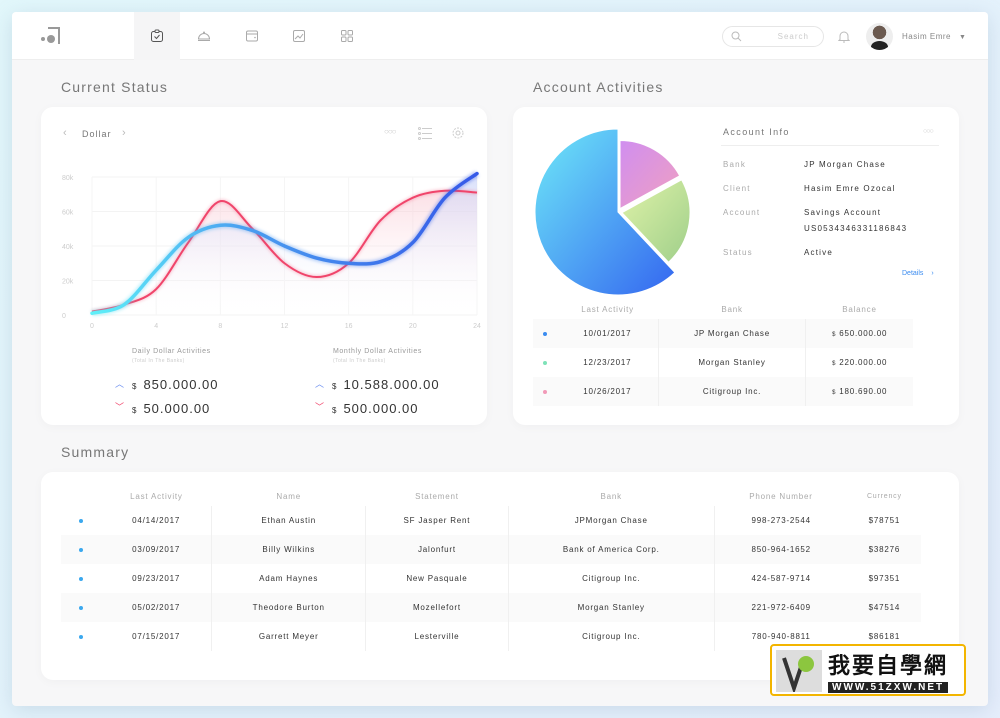  Describe the element at coordinates (830, 145) in the screenshot. I see `divider` at that location.